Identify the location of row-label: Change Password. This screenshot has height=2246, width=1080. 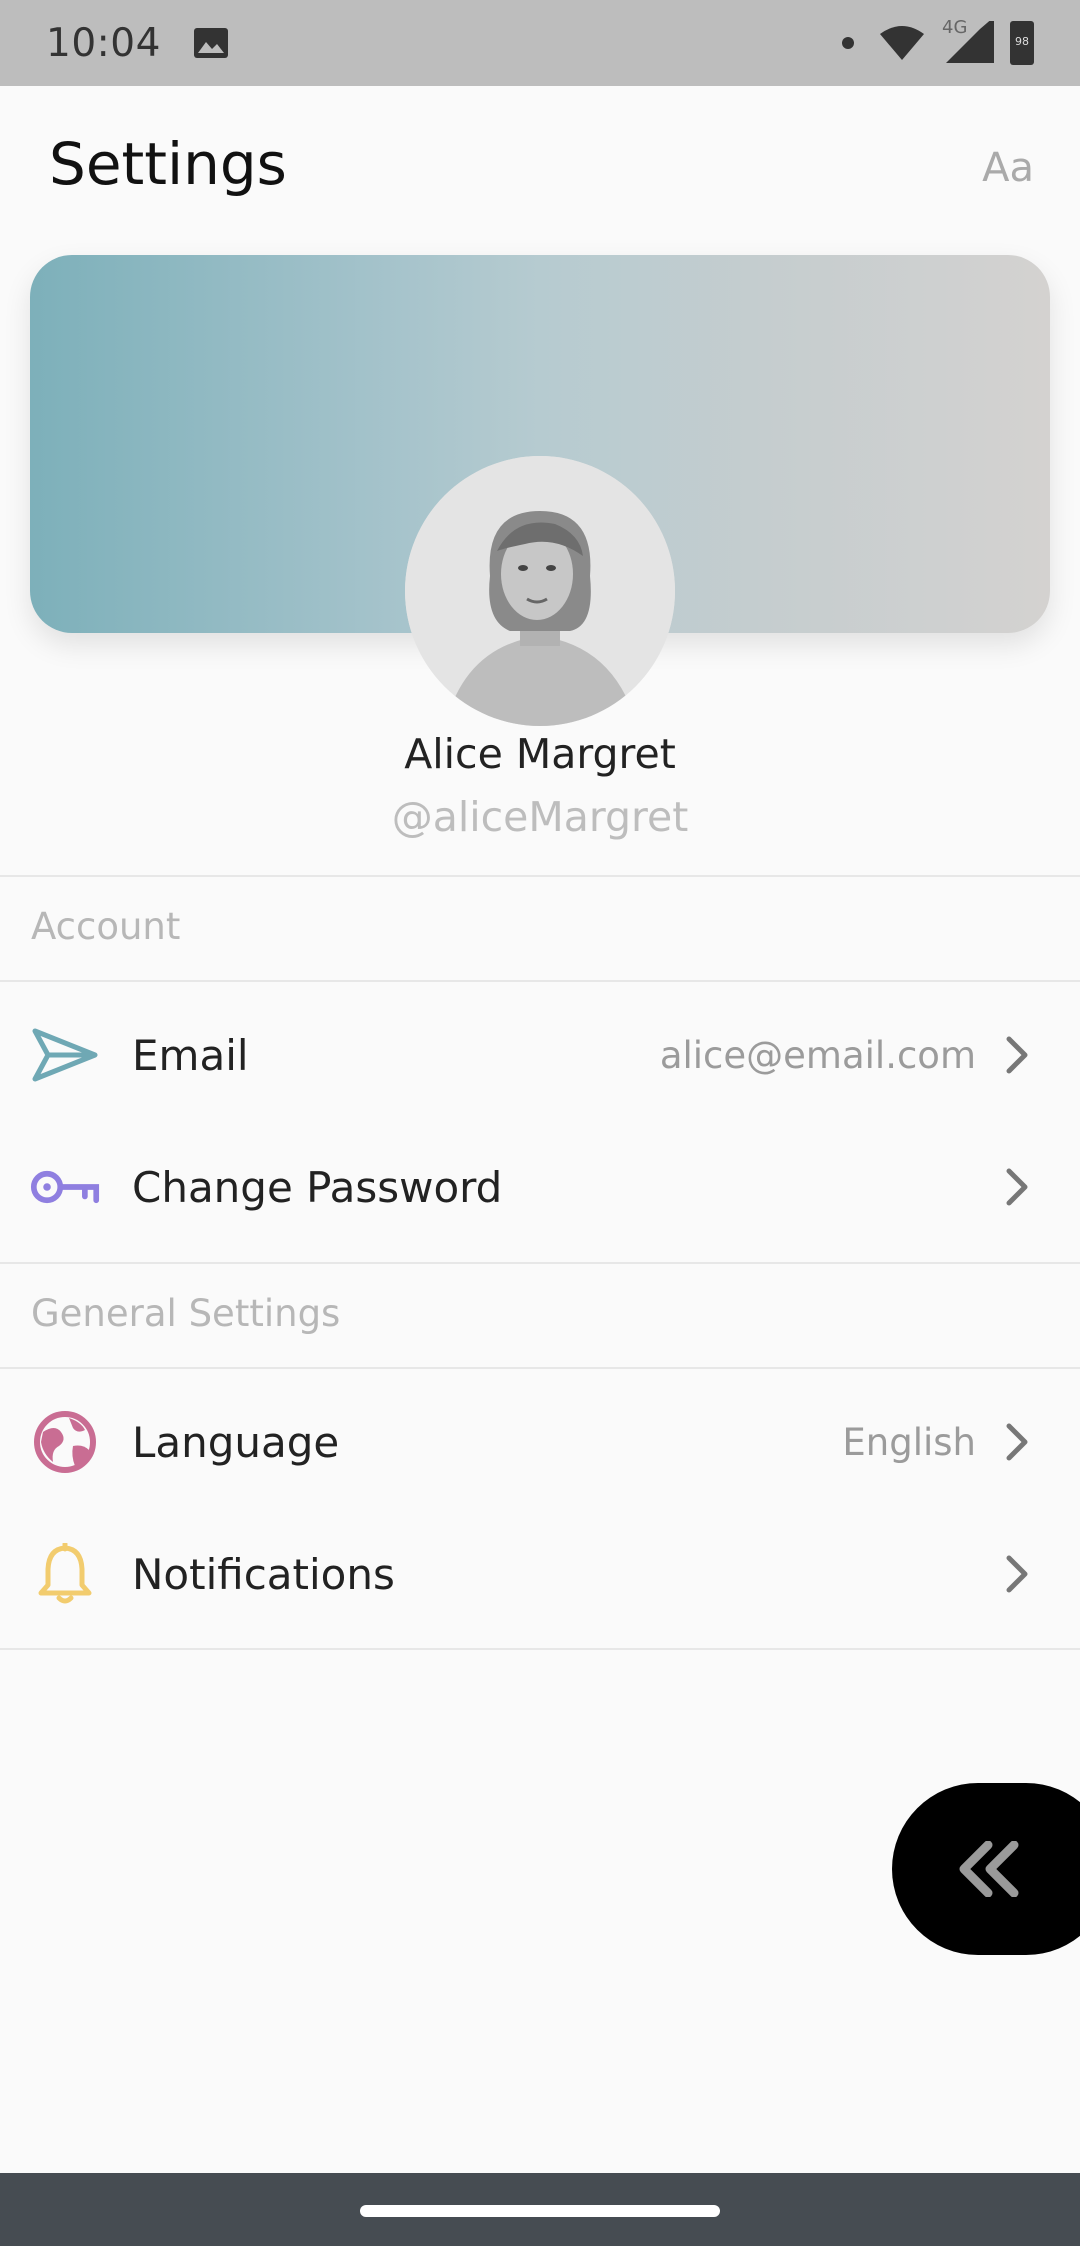
(317, 1187).